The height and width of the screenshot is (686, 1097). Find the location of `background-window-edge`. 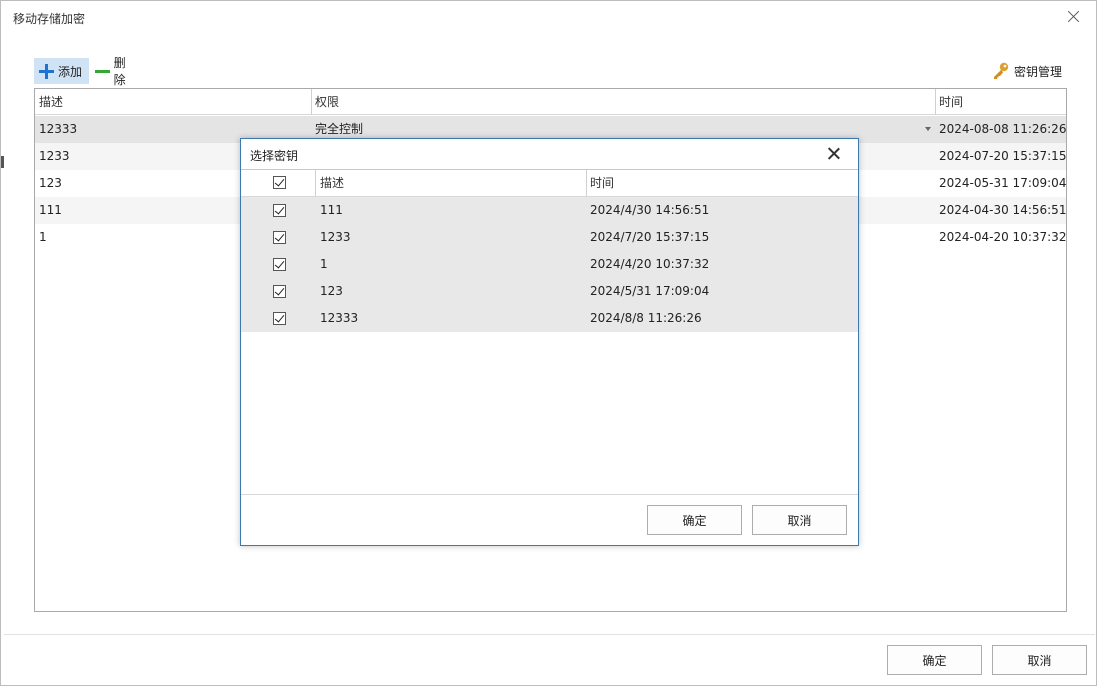

background-window-edge is located at coordinates (2, 162).